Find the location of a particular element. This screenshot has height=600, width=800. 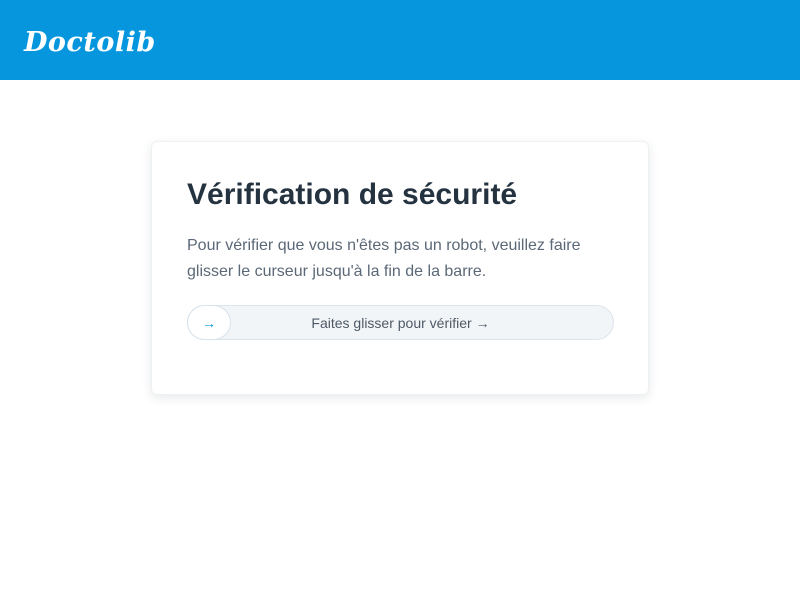

slider-label: Faites glisser pour vérifier → is located at coordinates (400, 323).